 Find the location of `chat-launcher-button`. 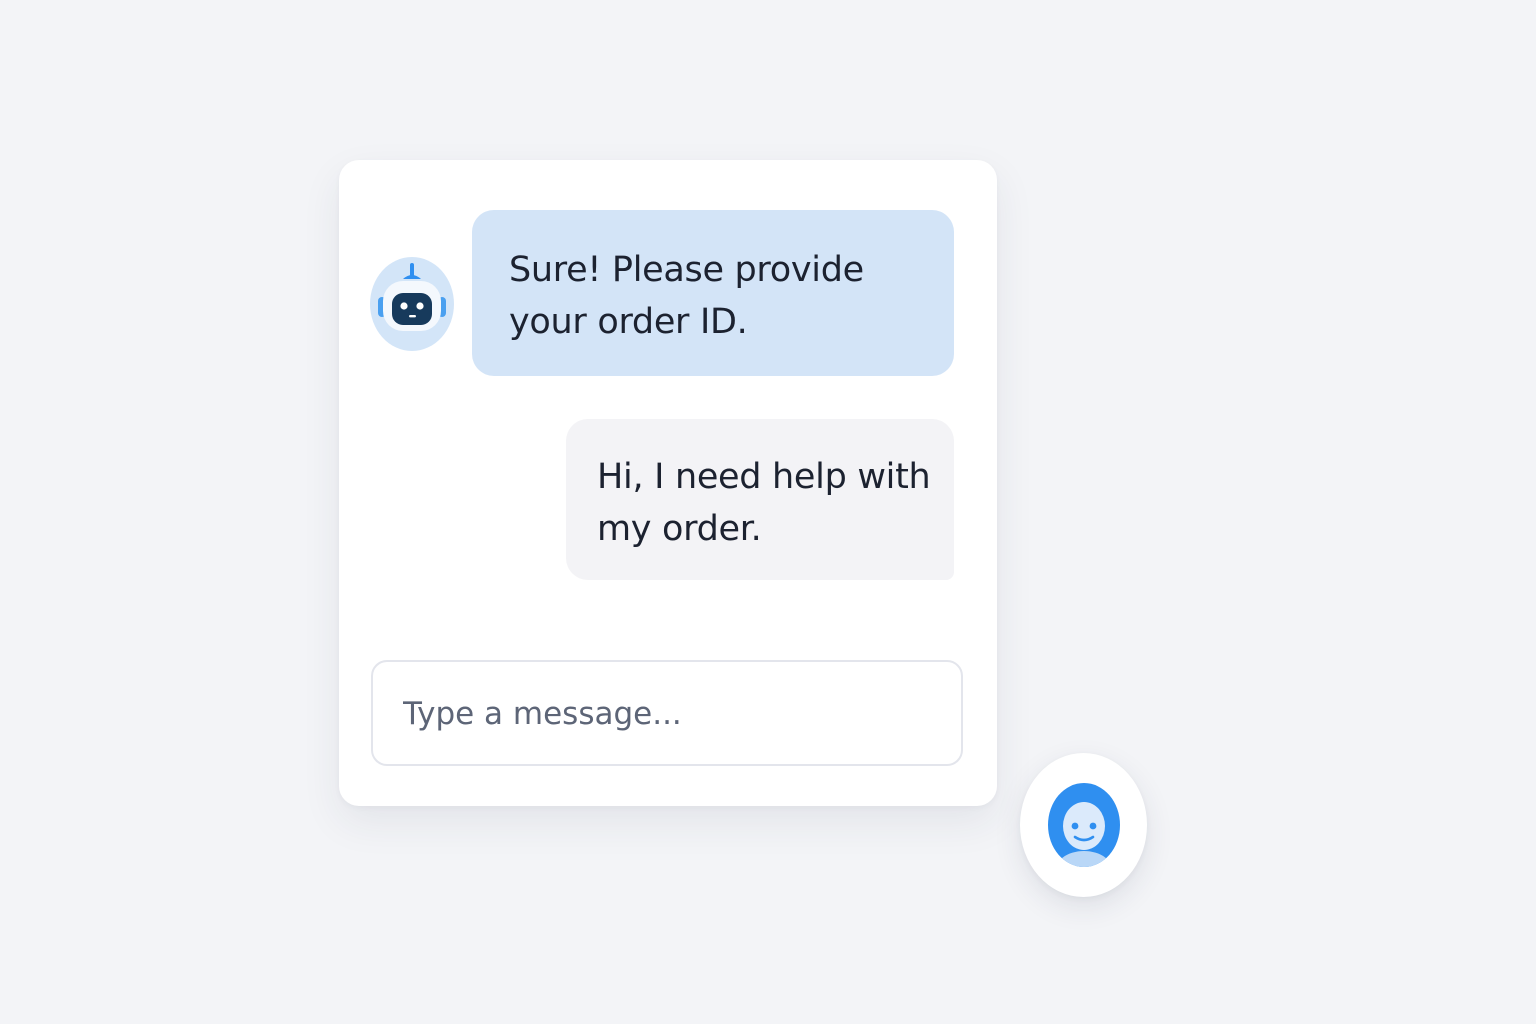

chat-launcher-button is located at coordinates (1083, 825).